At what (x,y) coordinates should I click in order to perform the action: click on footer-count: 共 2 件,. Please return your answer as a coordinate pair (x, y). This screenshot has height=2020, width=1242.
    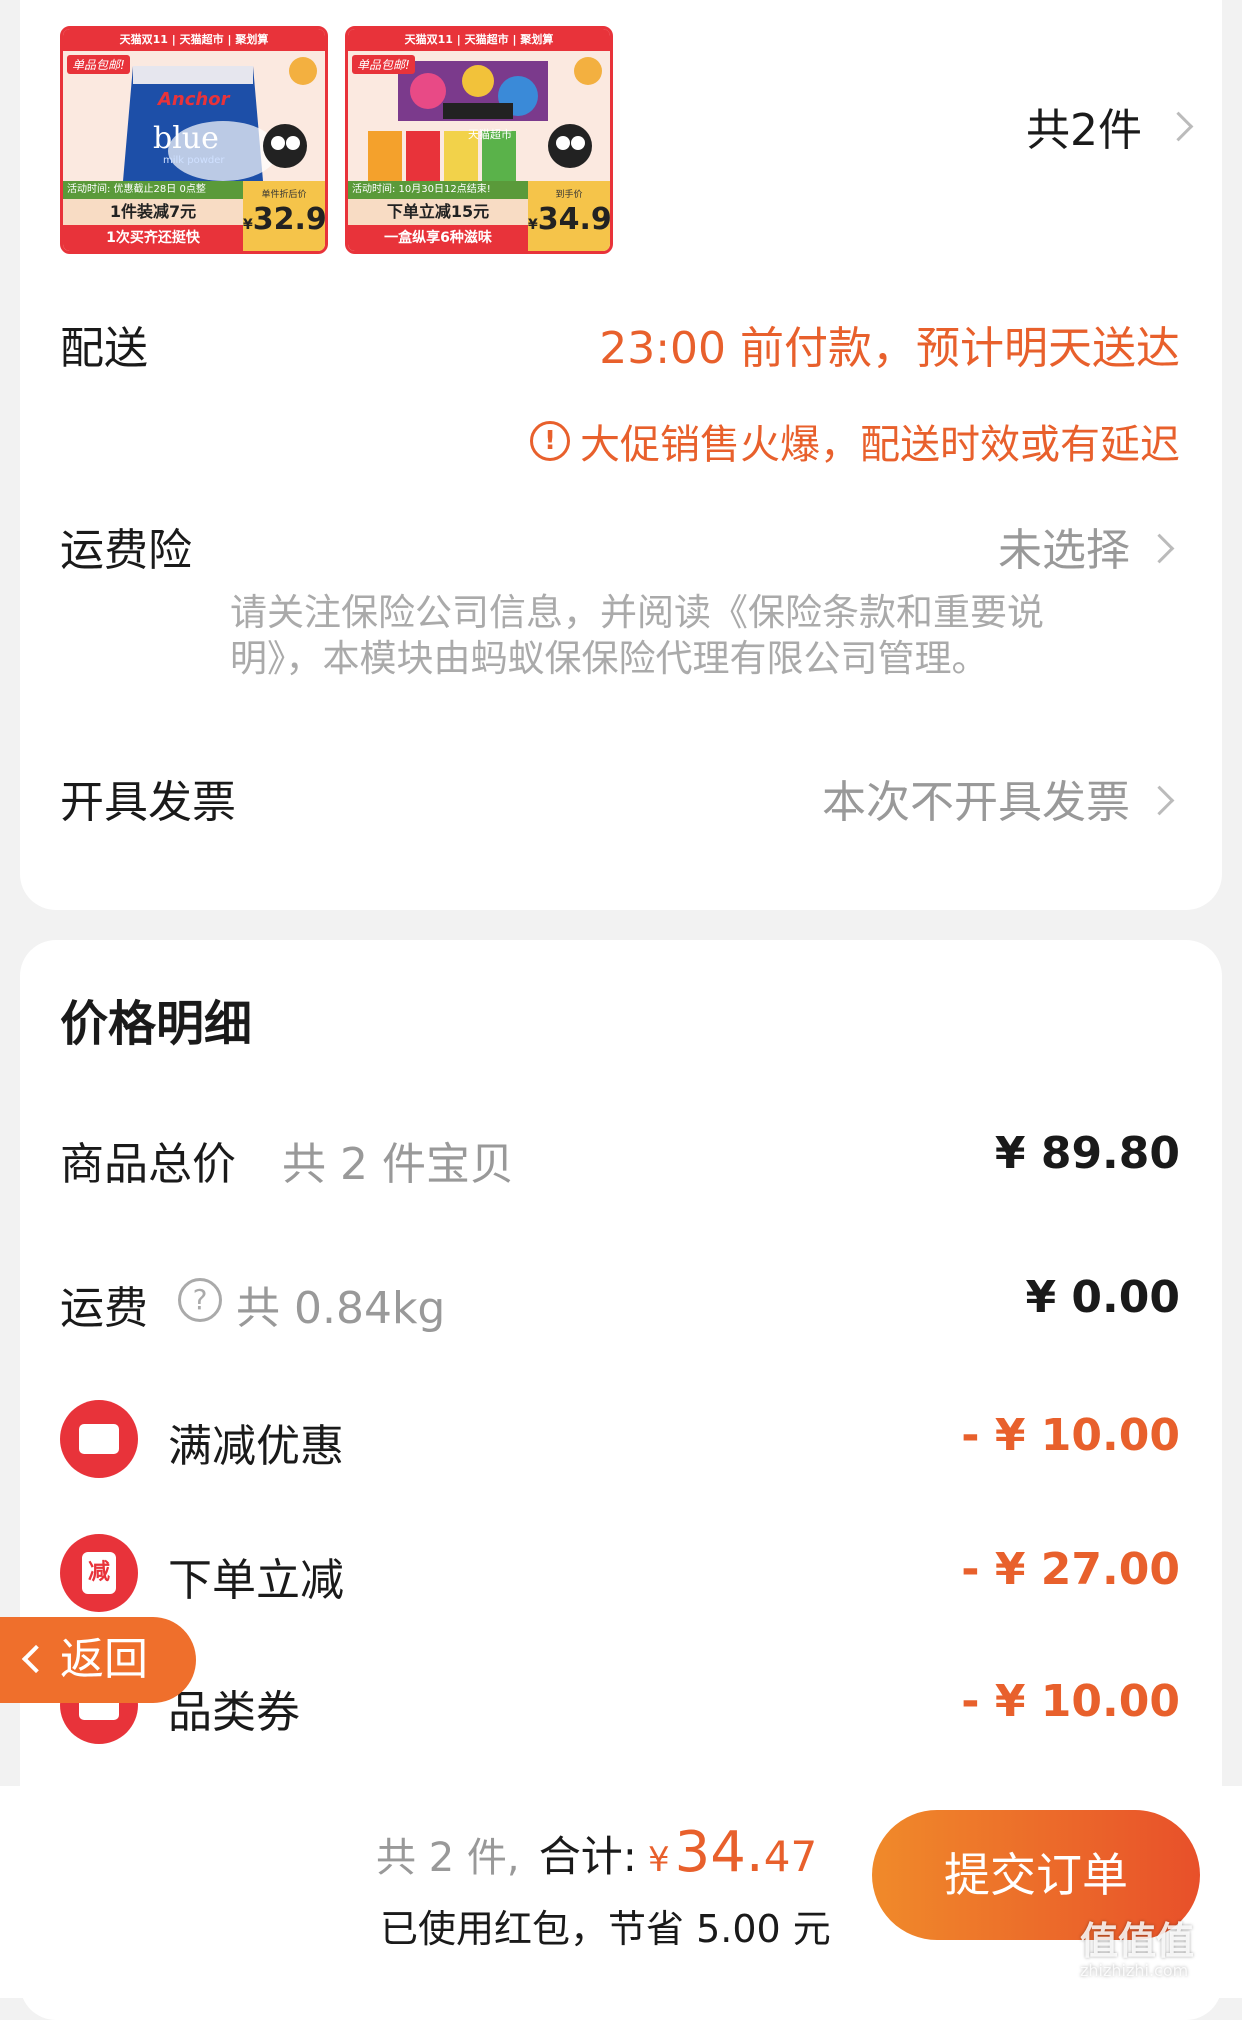
    Looking at the image, I should click on (448, 1858).